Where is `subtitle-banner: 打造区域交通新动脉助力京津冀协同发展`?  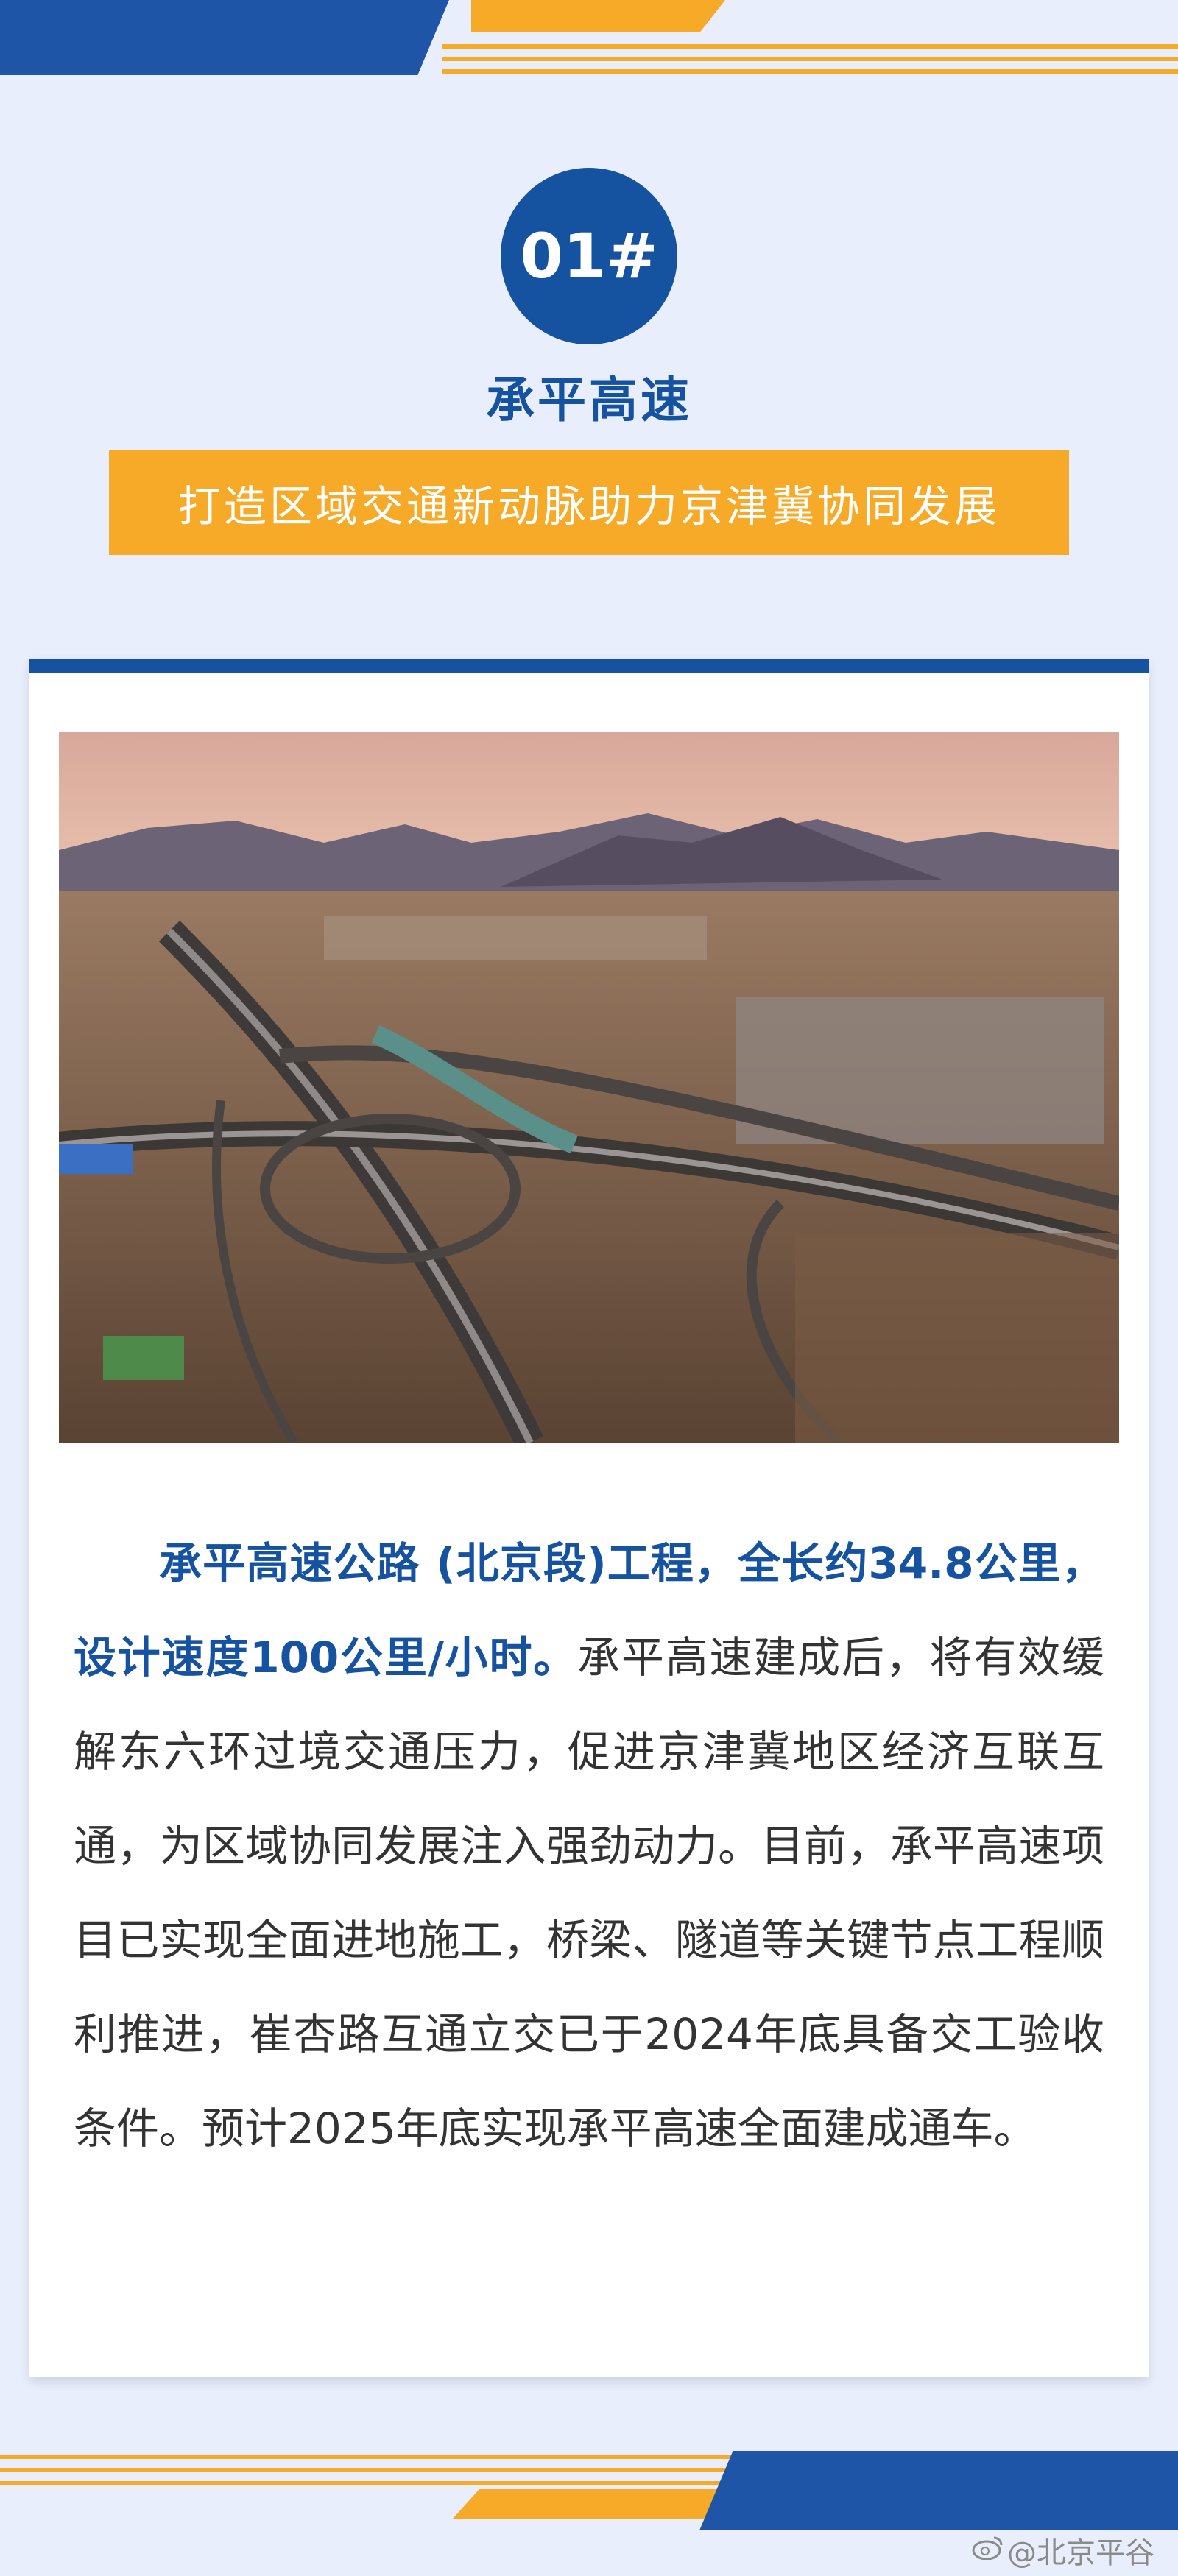
subtitle-banner: 打造区域交通新动脉助力京津冀协同发展 is located at coordinates (589, 503).